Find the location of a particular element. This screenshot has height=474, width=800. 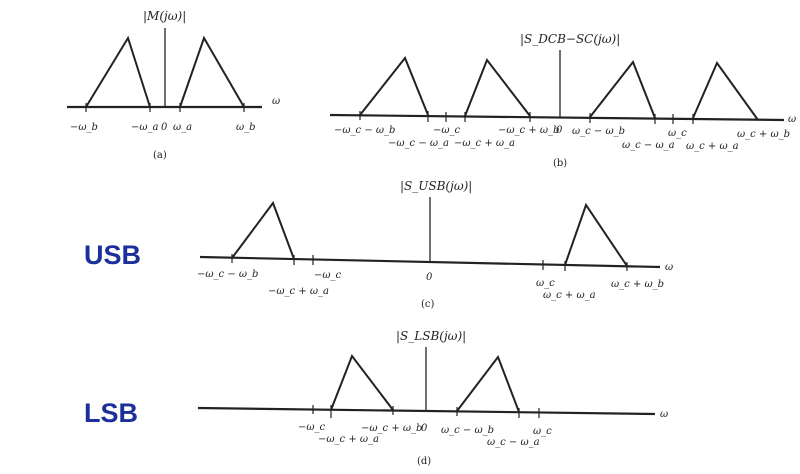

panel-b-tick-label: −ω_c − ω_a is located at coordinates (418, 143).